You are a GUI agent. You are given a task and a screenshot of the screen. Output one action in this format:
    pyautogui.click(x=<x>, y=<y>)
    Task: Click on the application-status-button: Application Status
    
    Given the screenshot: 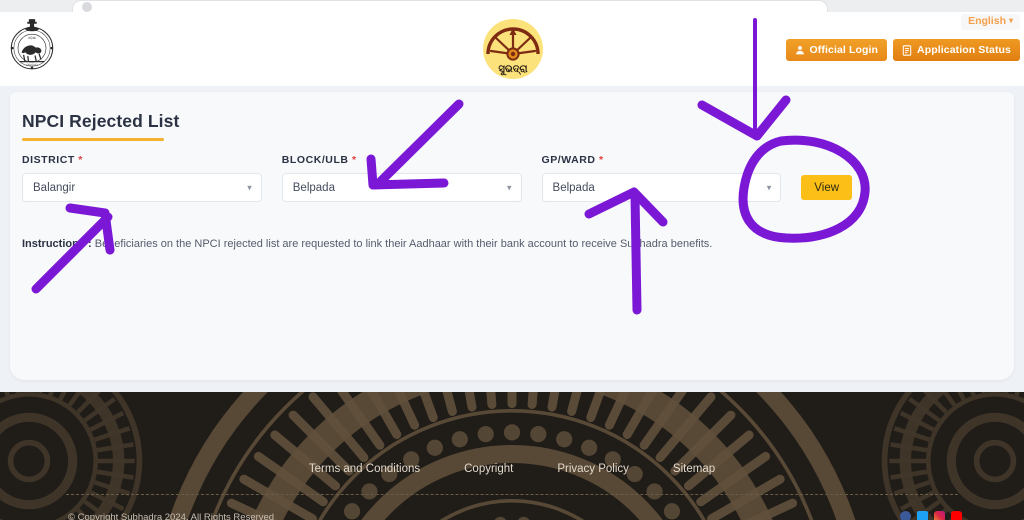 What is the action you would take?
    pyautogui.click(x=956, y=50)
    